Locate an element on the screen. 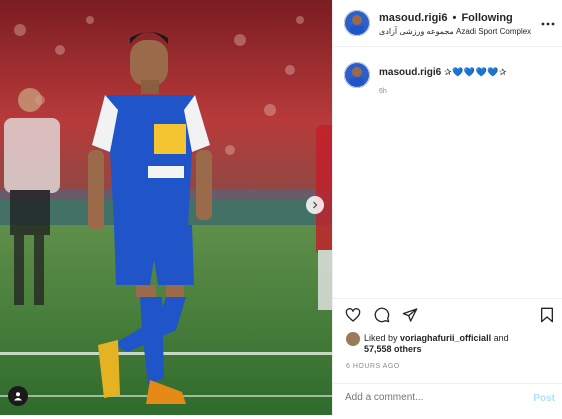  follow-status-button: Following is located at coordinates (486, 18).